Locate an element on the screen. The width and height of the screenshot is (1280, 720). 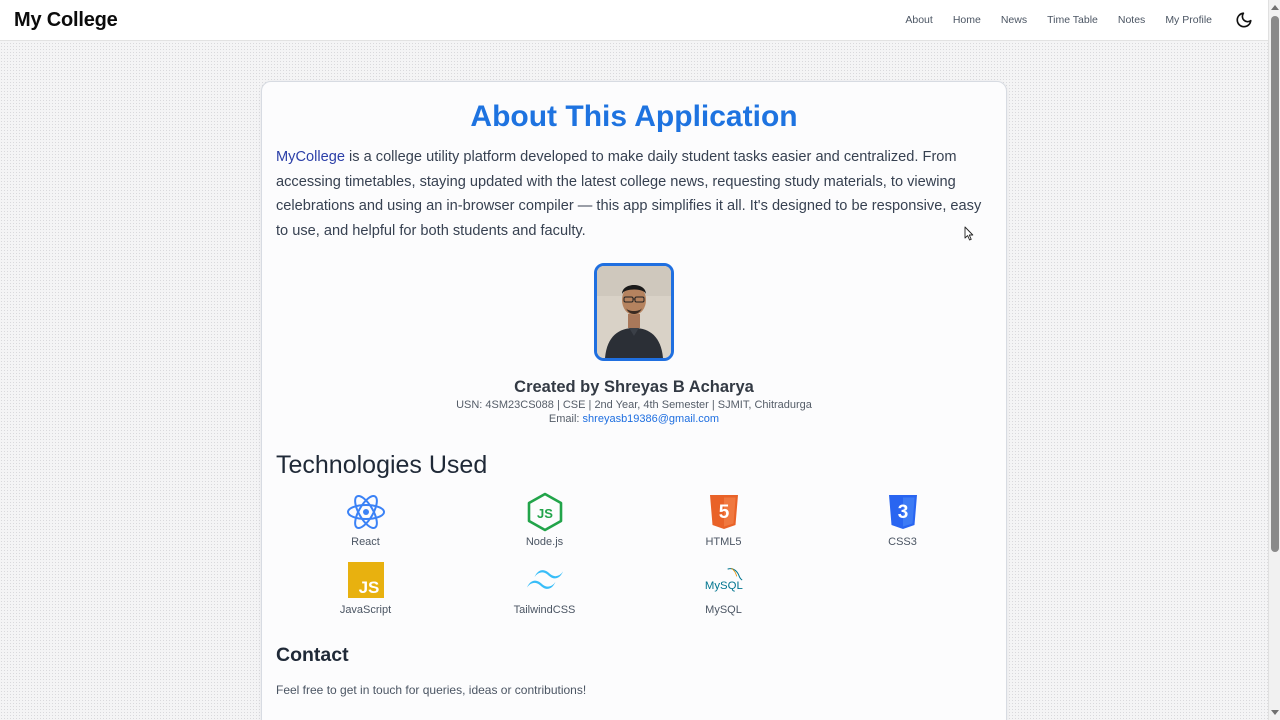
svg-text: MySQL is located at coordinates (723, 586).